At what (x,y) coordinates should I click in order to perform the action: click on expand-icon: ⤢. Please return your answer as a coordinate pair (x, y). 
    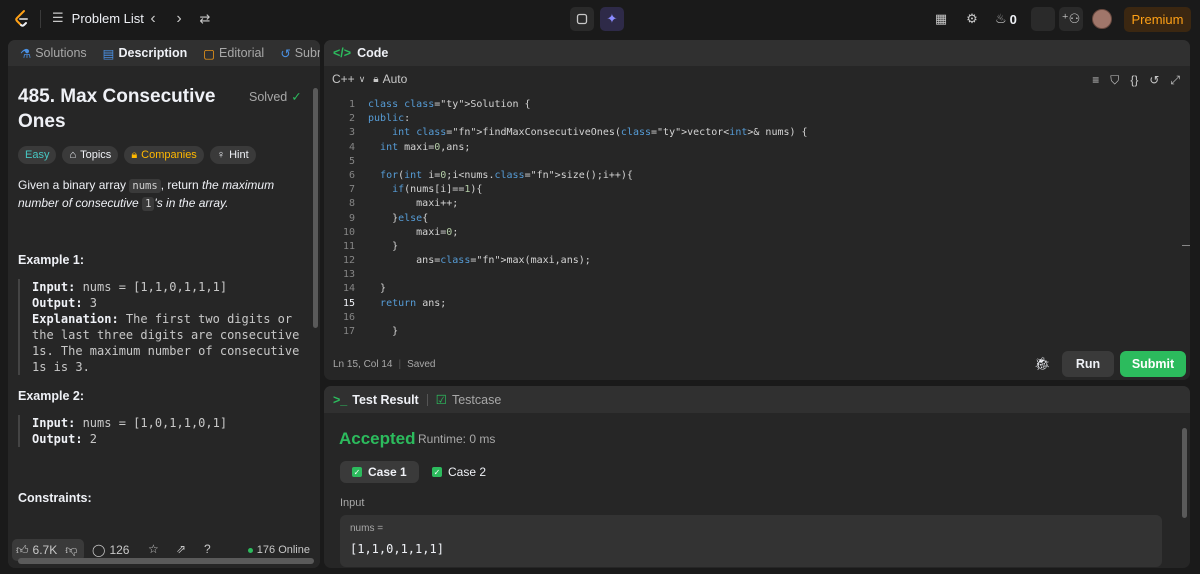
    Looking at the image, I should click on (1175, 80).